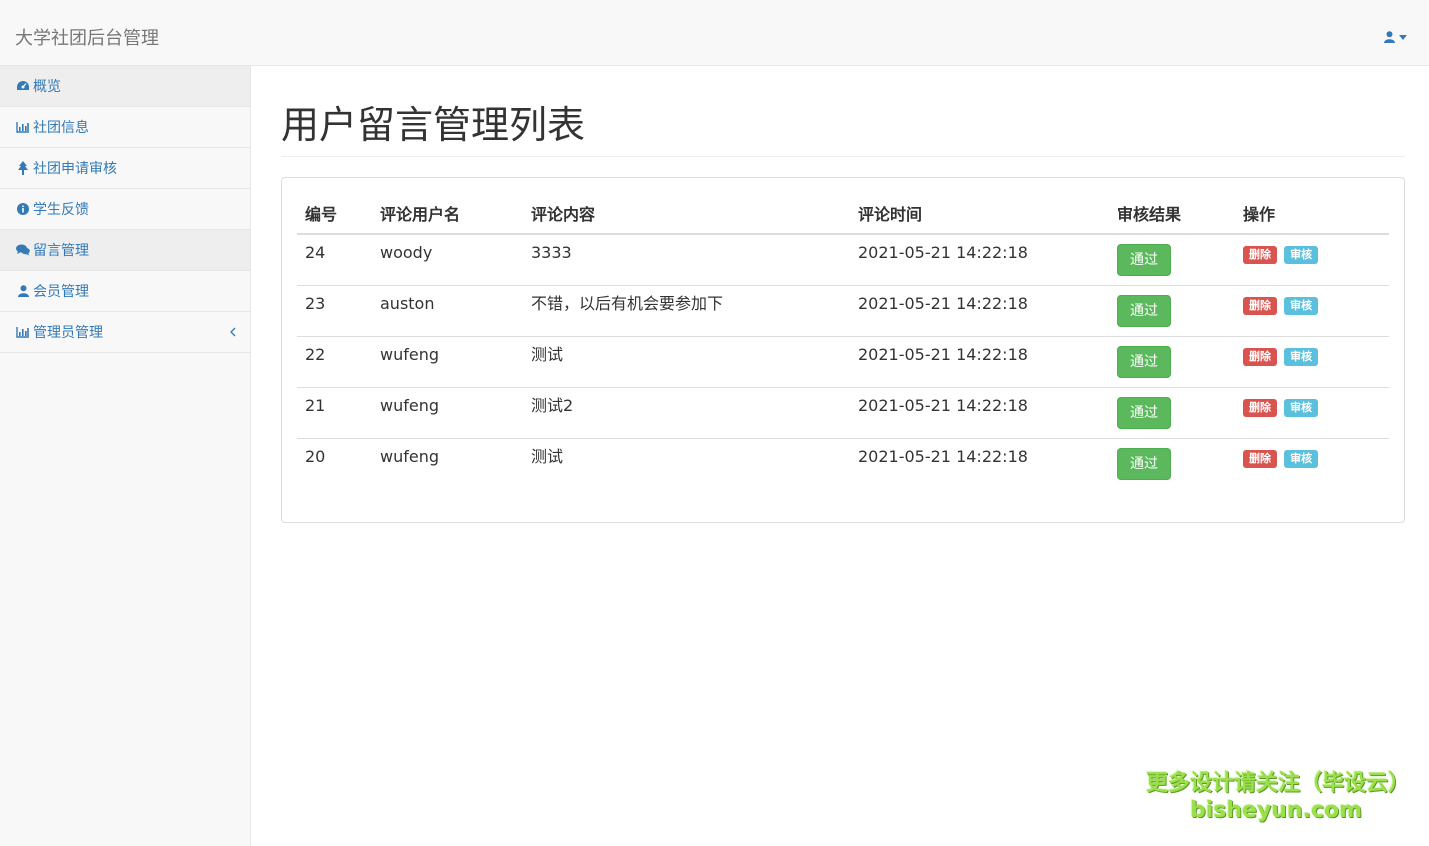 This screenshot has height=846, width=1429. What do you see at coordinates (233, 333) in the screenshot?
I see `chevron-left-icon` at bounding box center [233, 333].